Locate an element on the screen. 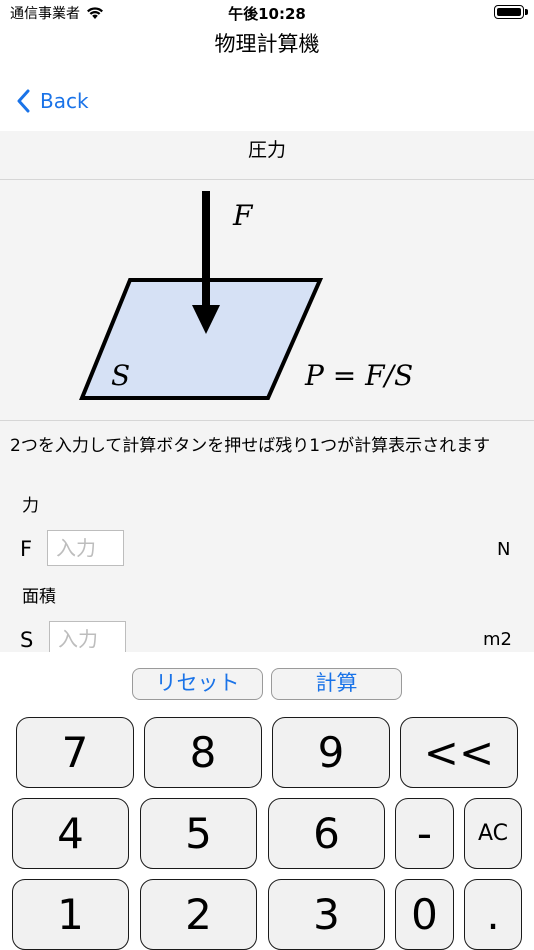 The height and width of the screenshot is (950, 534). formula: P = F/S is located at coordinates (358, 375).